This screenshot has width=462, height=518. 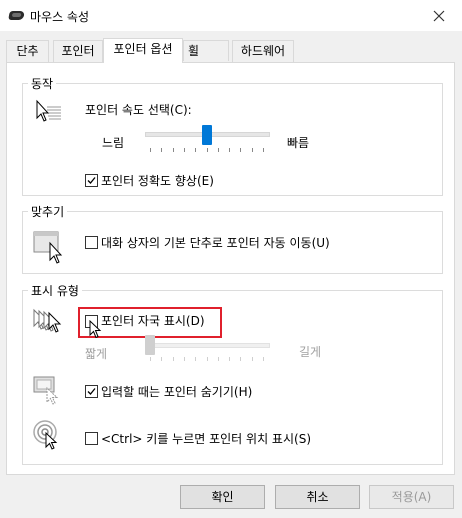 What do you see at coordinates (45, 435) in the screenshot?
I see `pointer-location-icon` at bounding box center [45, 435].